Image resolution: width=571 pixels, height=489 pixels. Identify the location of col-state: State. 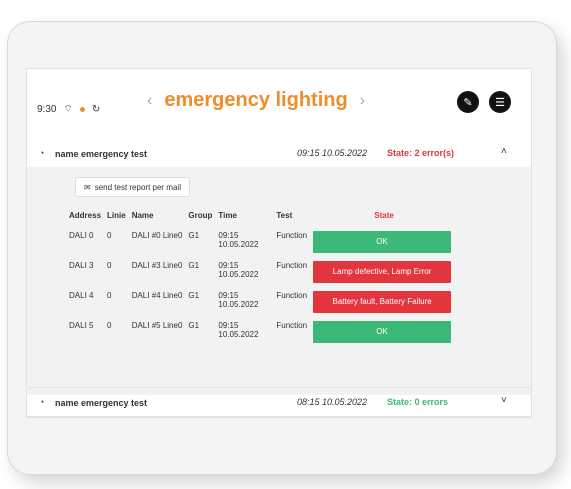
(384, 215).